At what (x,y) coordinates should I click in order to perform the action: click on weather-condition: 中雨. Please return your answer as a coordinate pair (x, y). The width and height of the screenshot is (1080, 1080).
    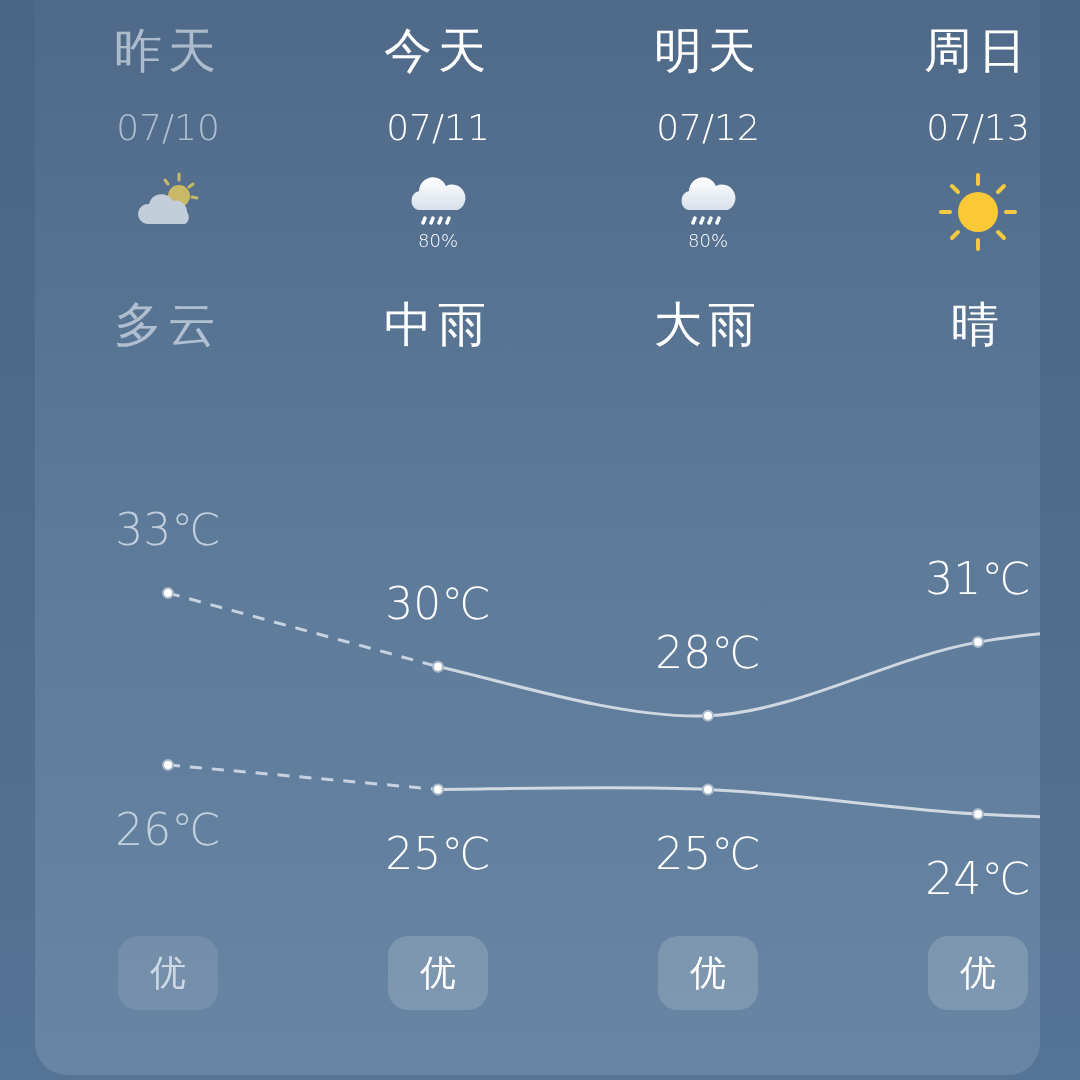
    Looking at the image, I should click on (438, 324).